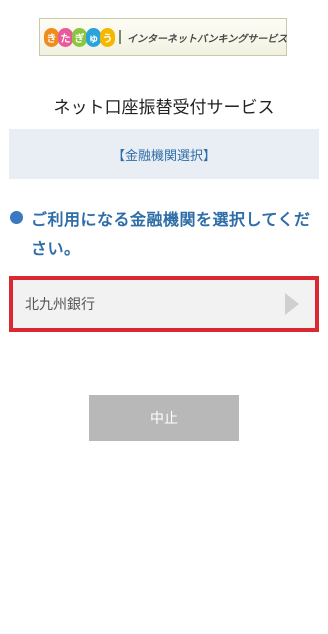 This screenshot has height=634, width=328. What do you see at coordinates (107, 37) in the screenshot?
I see `logo-bubble: う` at bounding box center [107, 37].